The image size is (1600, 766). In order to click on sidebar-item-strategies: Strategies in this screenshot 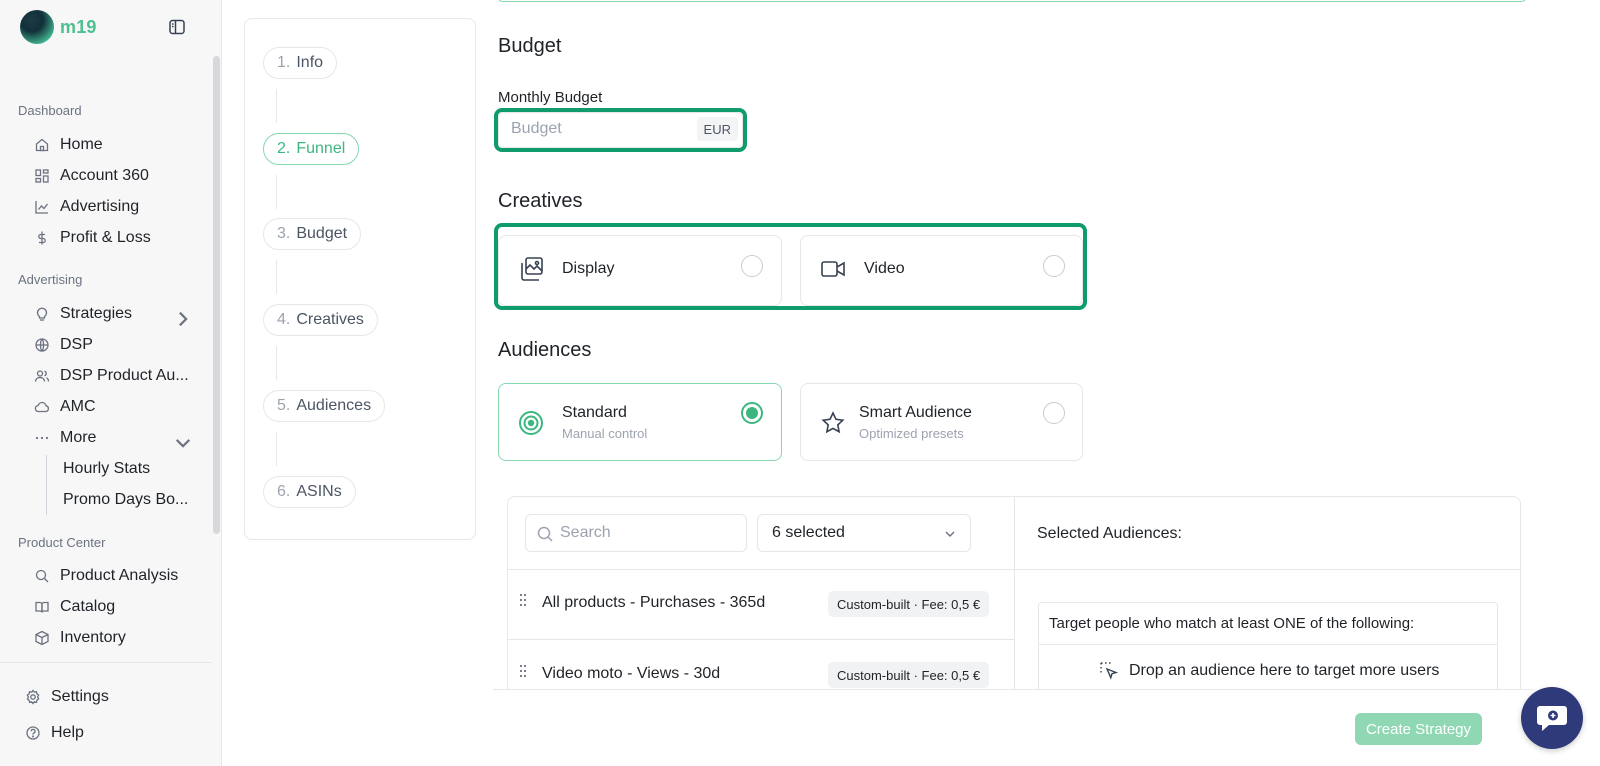, I will do `click(83, 314)`.